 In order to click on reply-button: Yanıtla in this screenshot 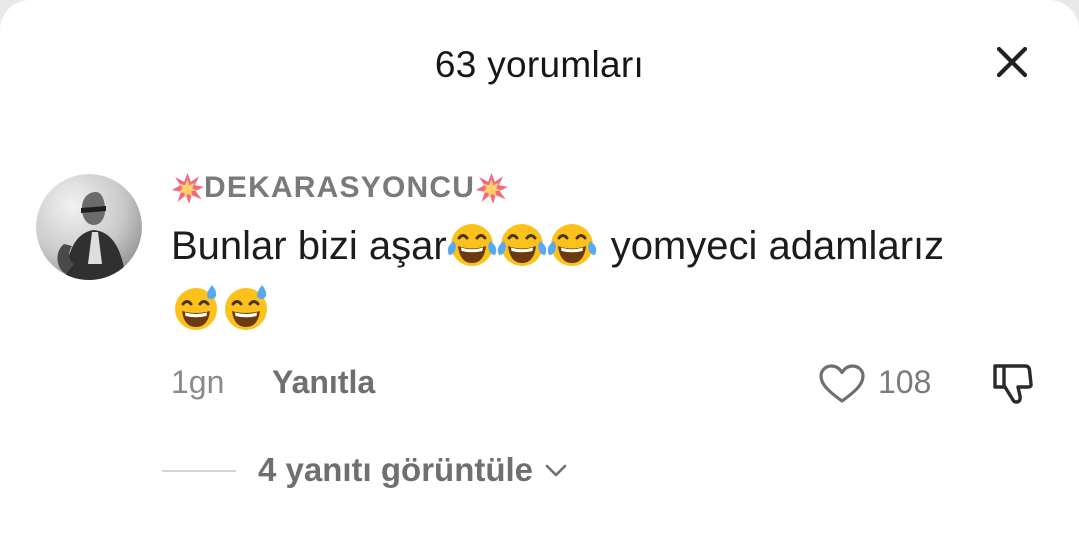, I will do `click(323, 382)`.